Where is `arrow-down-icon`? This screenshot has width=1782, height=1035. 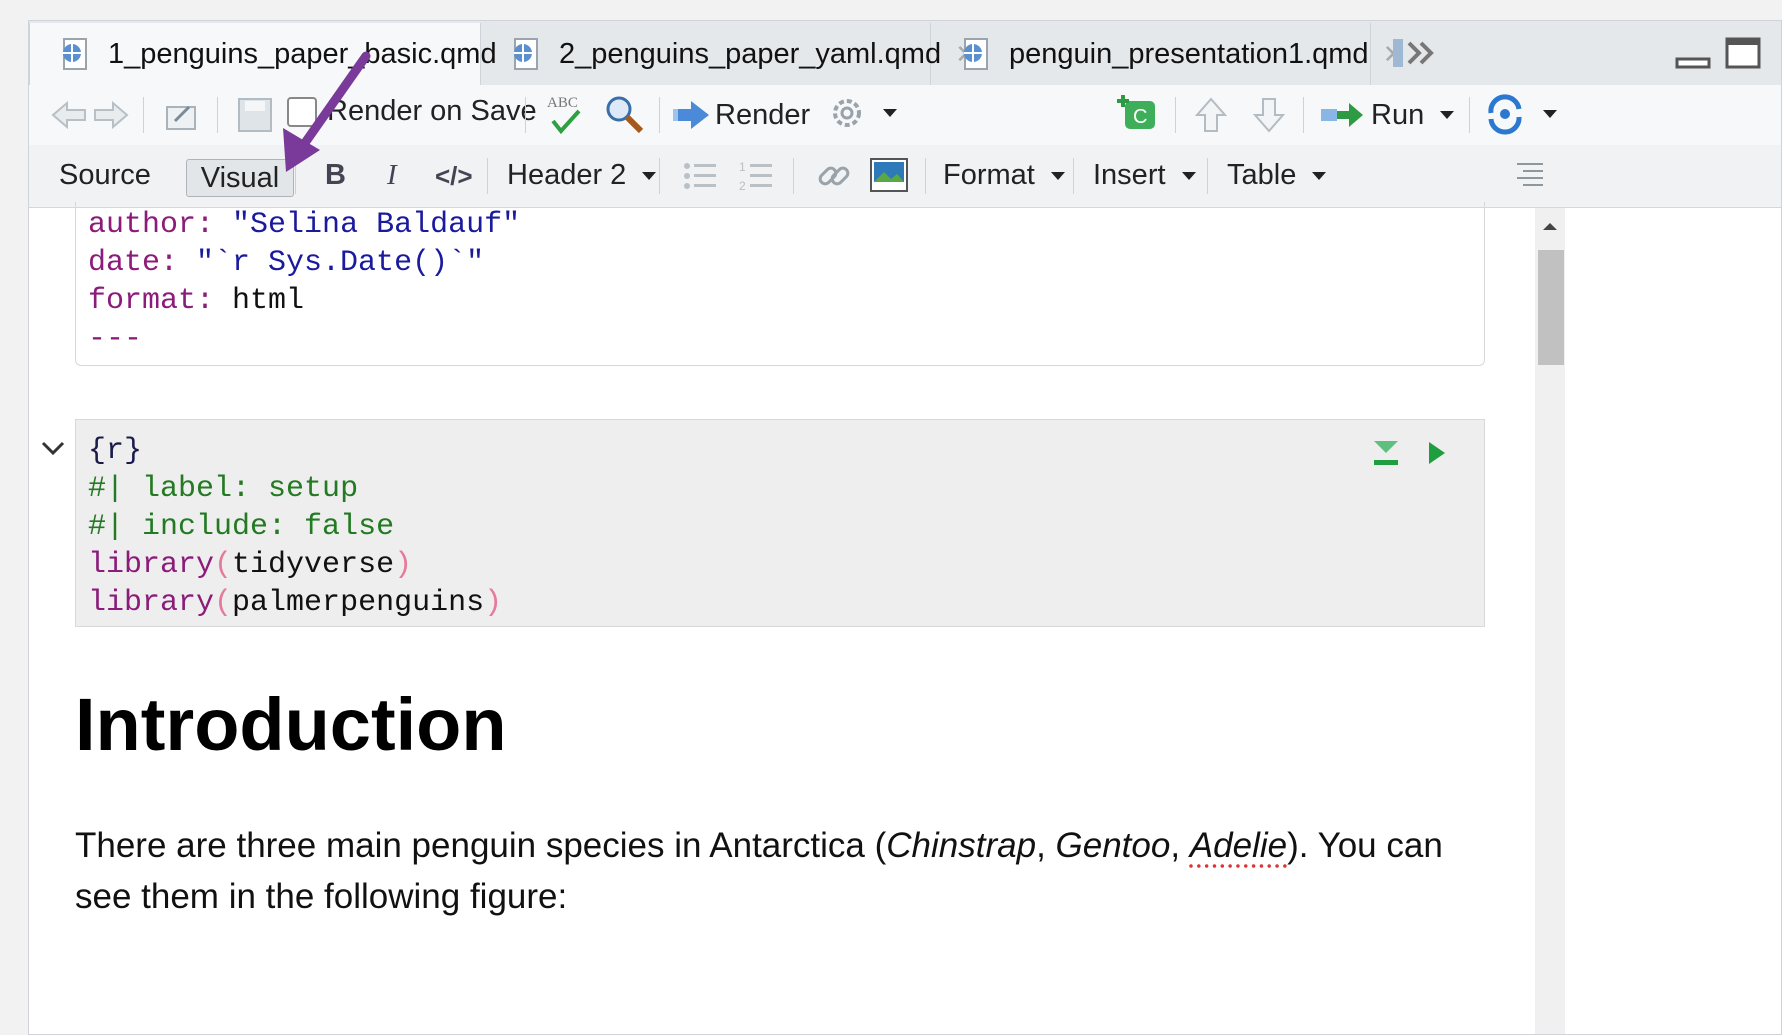 arrow-down-icon is located at coordinates (1269, 115).